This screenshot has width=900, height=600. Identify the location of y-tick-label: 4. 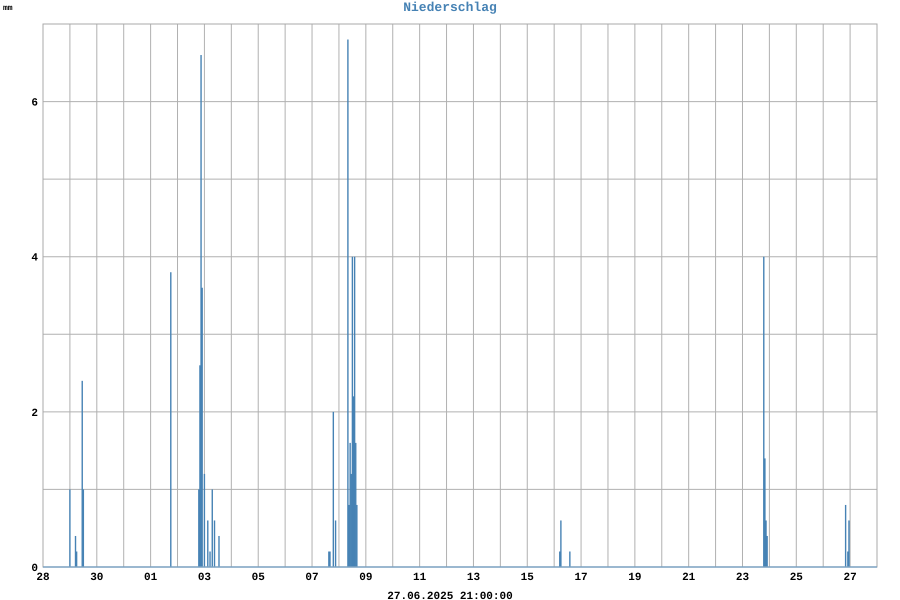
(34, 258).